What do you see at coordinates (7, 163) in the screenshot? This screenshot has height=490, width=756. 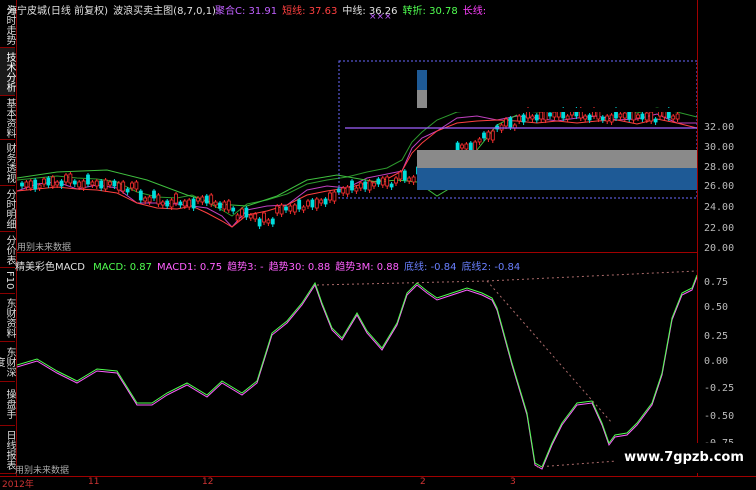 I see `tab-3: 财务透视` at bounding box center [7, 163].